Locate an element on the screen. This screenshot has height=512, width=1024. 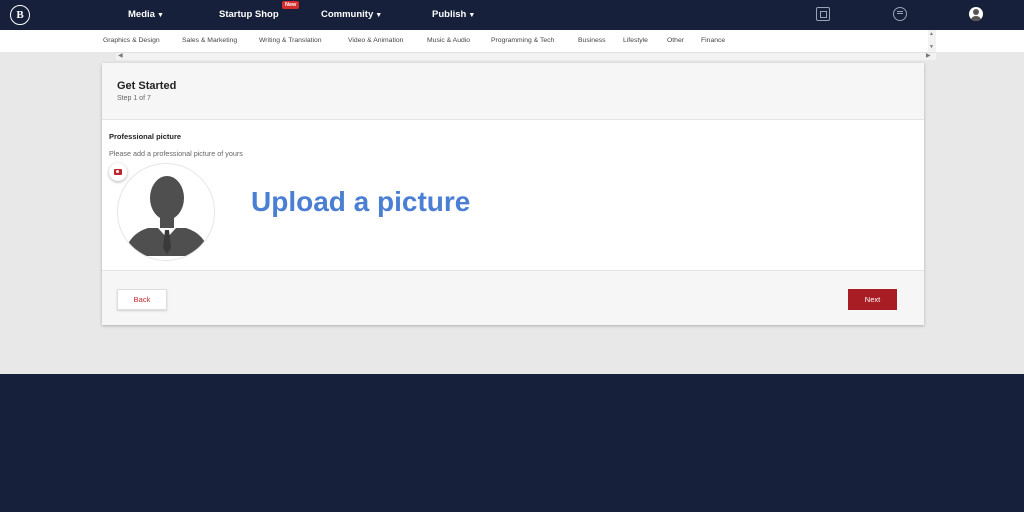
next-button: Next is located at coordinates (872, 299).